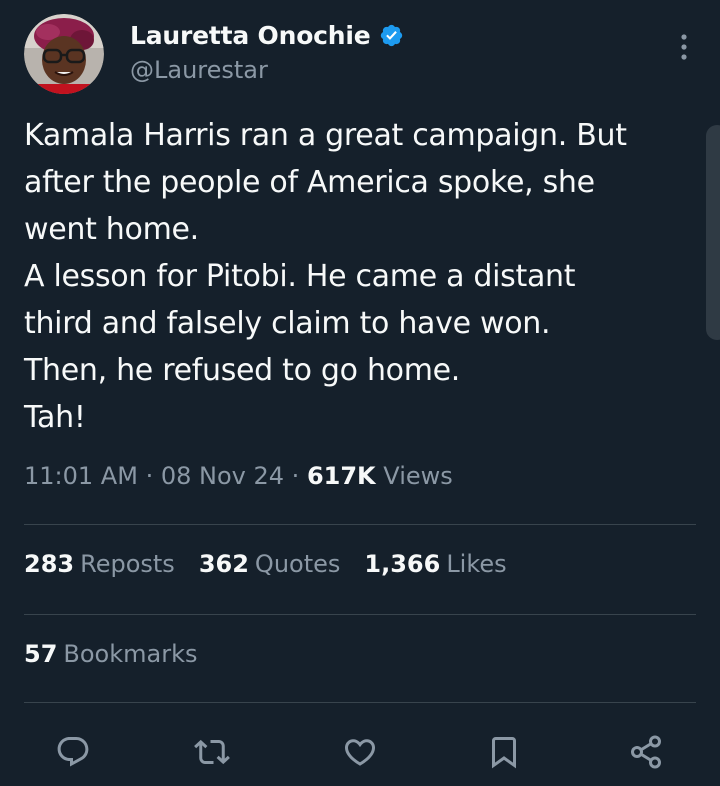  I want to click on display-name: Lauretta Onochie, so click(250, 35).